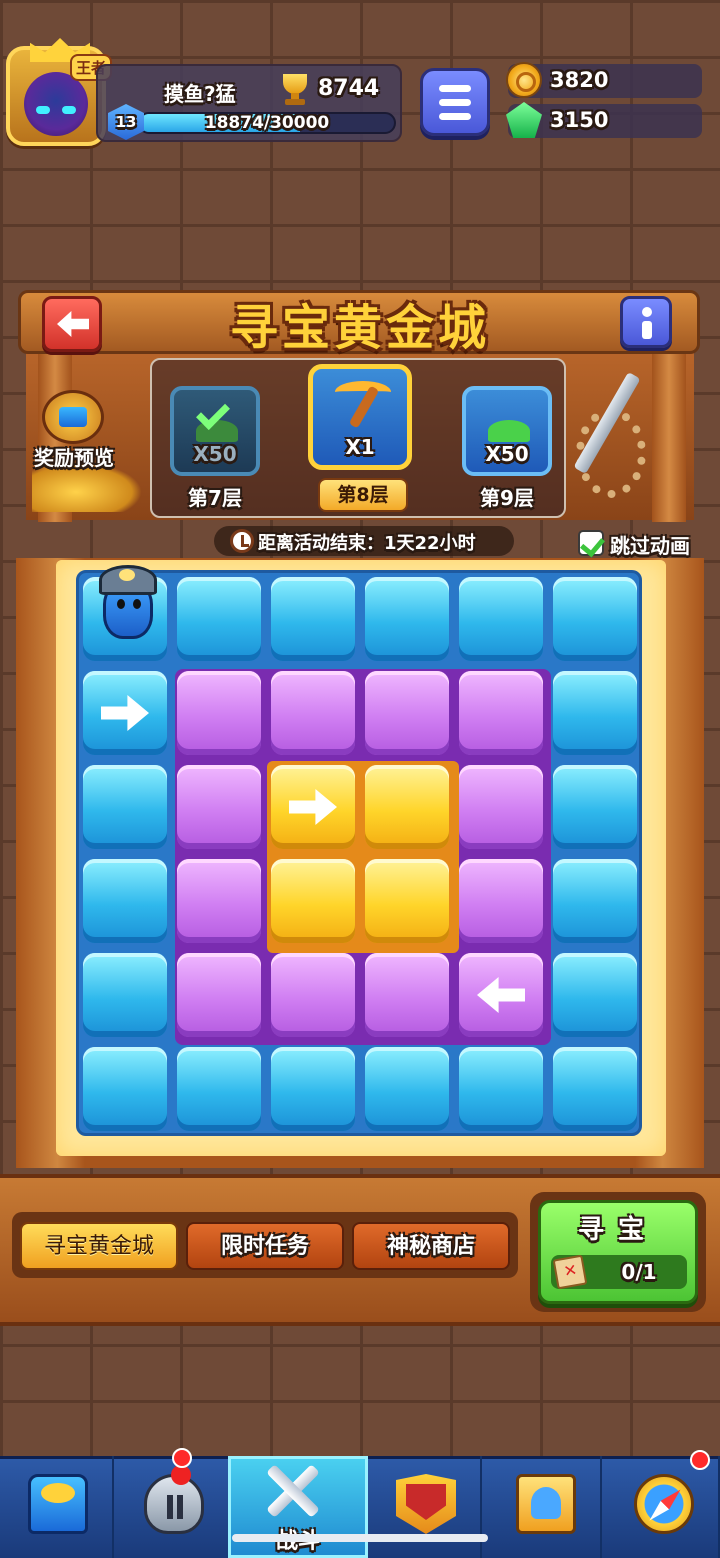  I want to click on gem-icon, so click(524, 120).